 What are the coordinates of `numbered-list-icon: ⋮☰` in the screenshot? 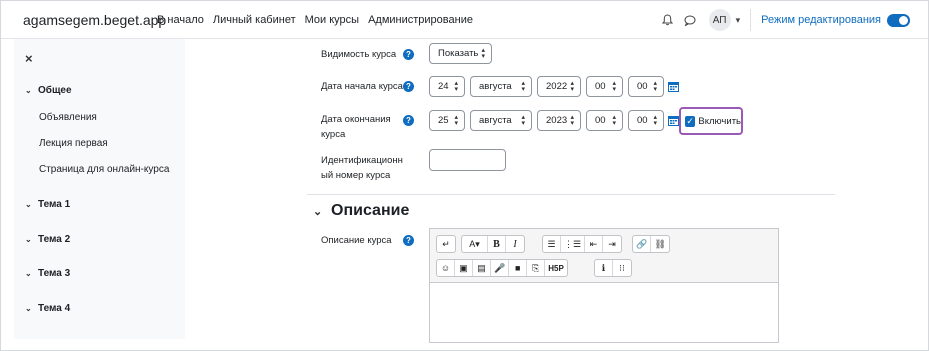 It's located at (573, 244).